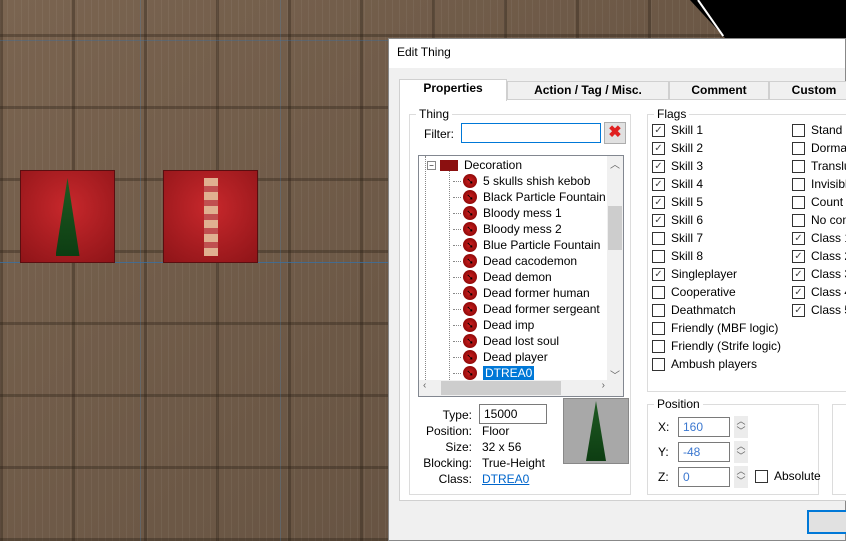 This screenshot has height=541, width=846. Describe the element at coordinates (704, 427) in the screenshot. I see `x-input: 160` at that location.